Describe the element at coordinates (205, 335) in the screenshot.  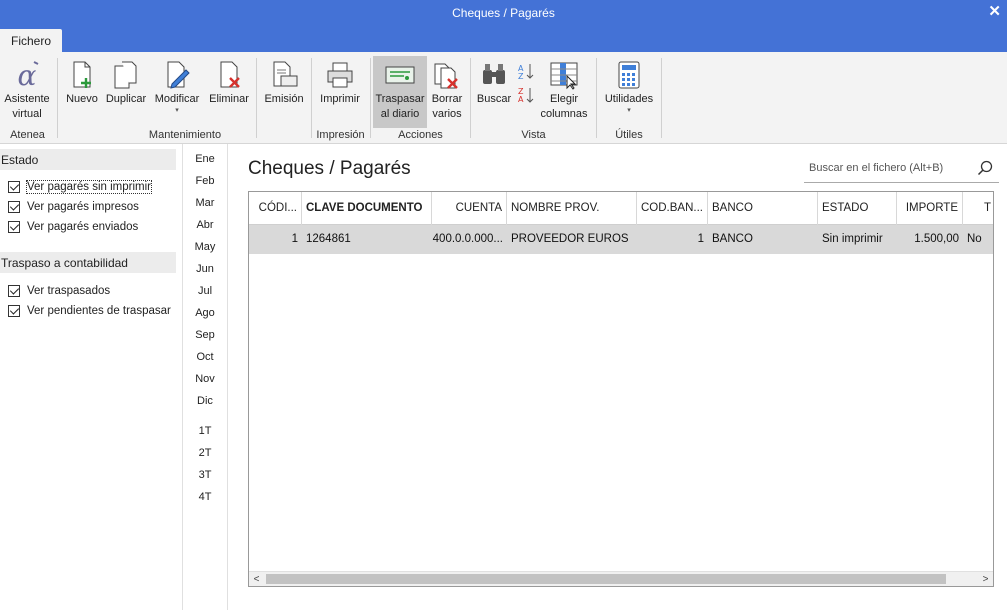
I see `month-sep: Sep` at that location.